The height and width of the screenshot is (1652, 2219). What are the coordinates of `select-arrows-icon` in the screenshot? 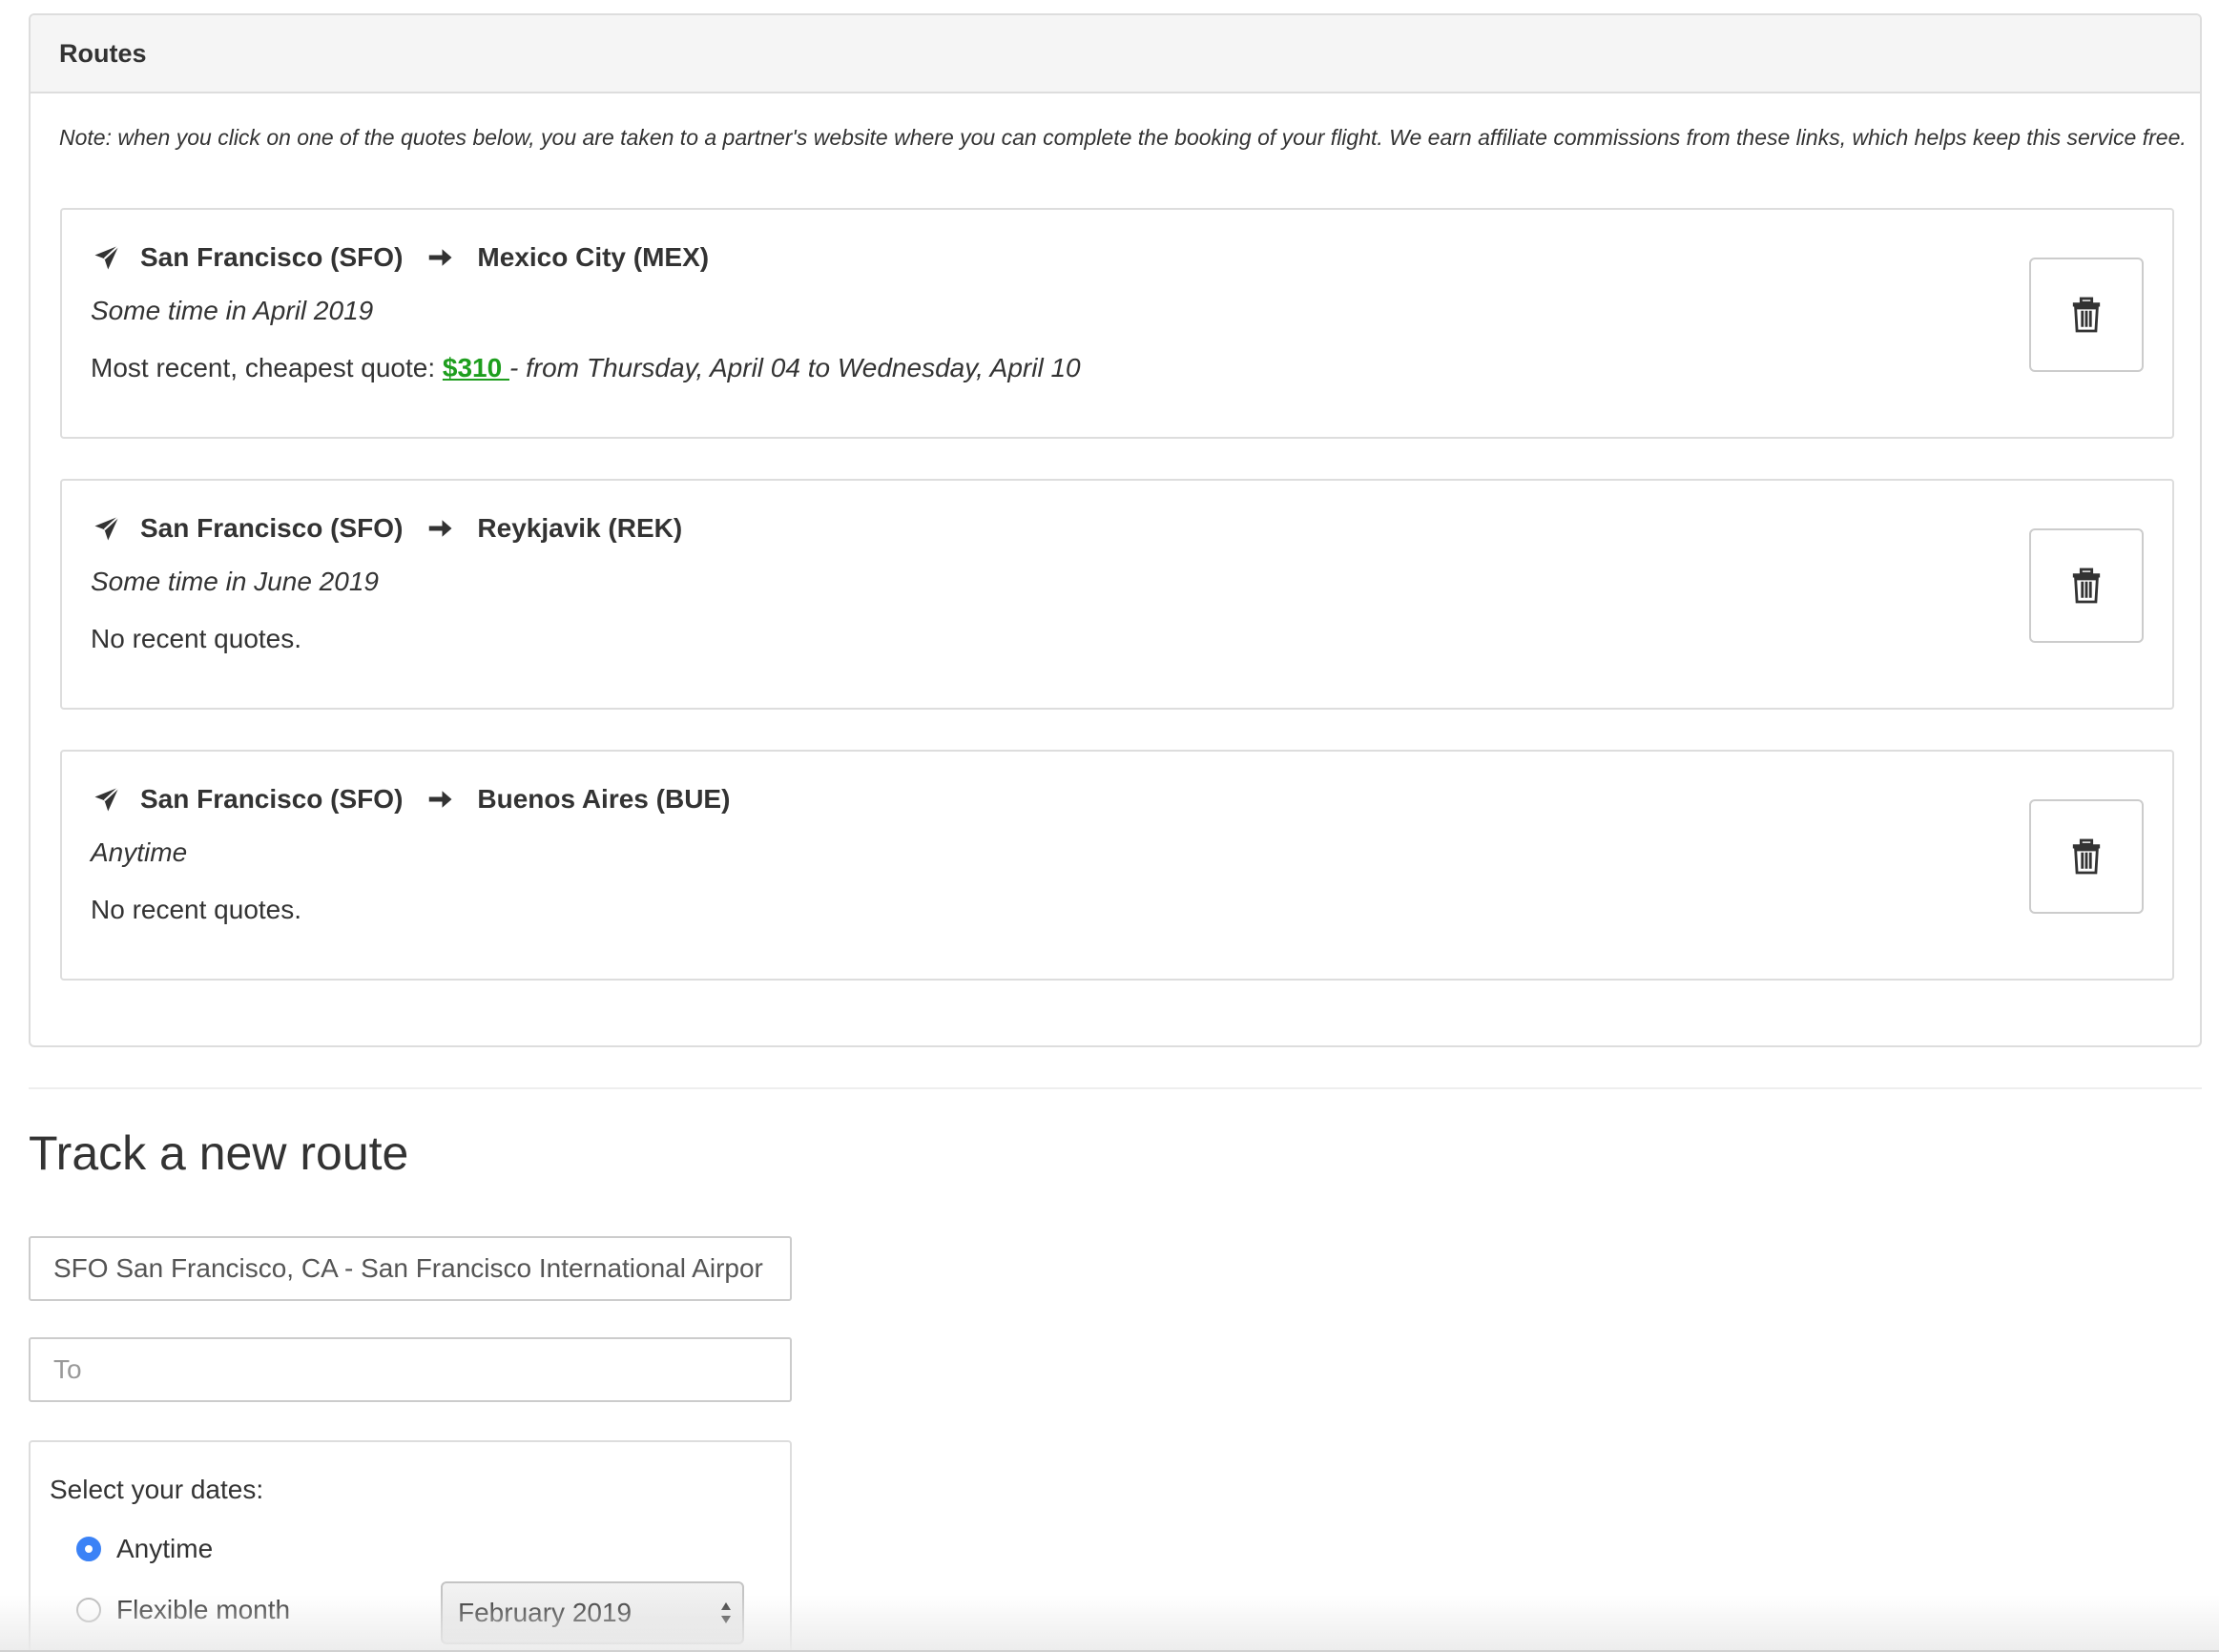 It's located at (726, 1613).